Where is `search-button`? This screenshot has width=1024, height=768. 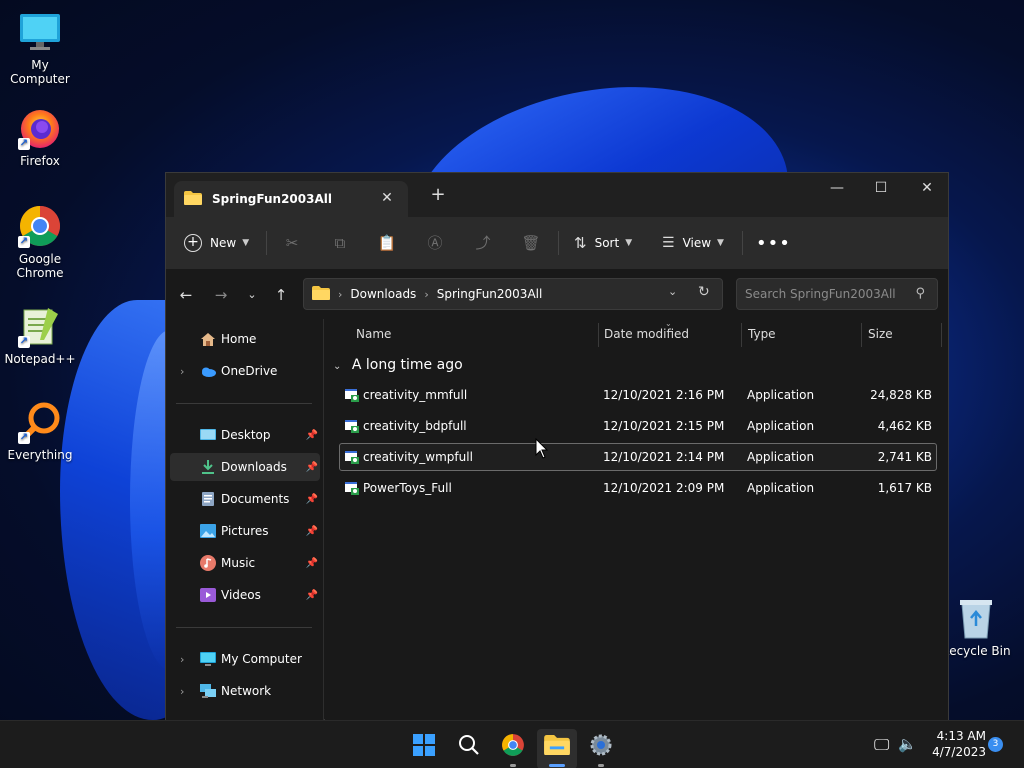
search-button is located at coordinates (469, 748).